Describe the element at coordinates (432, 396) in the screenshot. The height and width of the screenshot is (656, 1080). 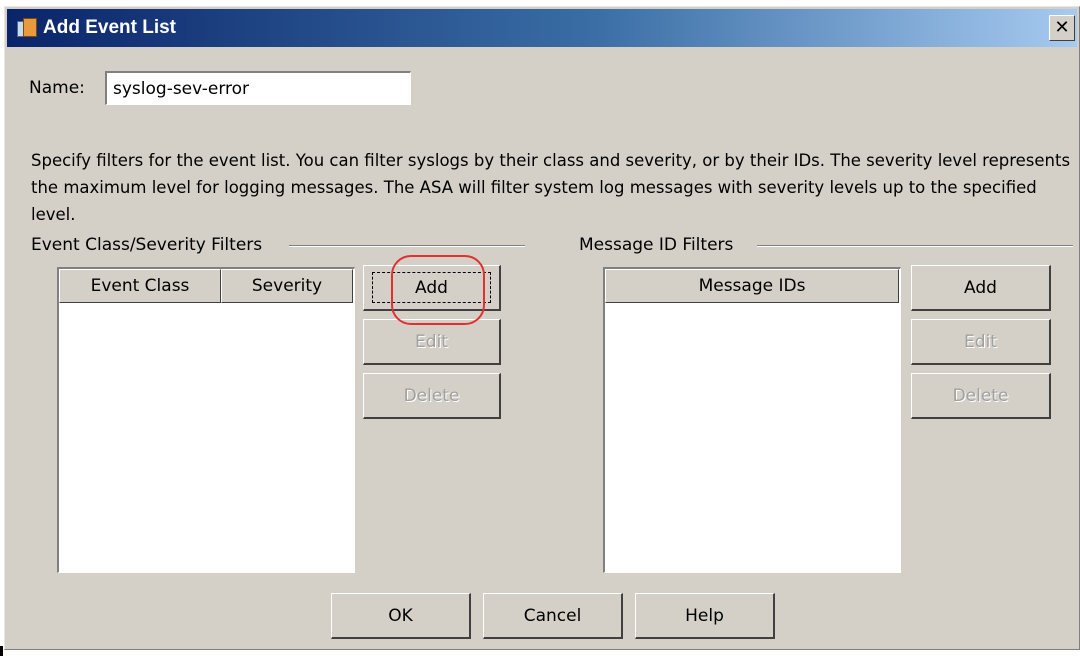
I see `event-class-delete-button: Delete` at that location.